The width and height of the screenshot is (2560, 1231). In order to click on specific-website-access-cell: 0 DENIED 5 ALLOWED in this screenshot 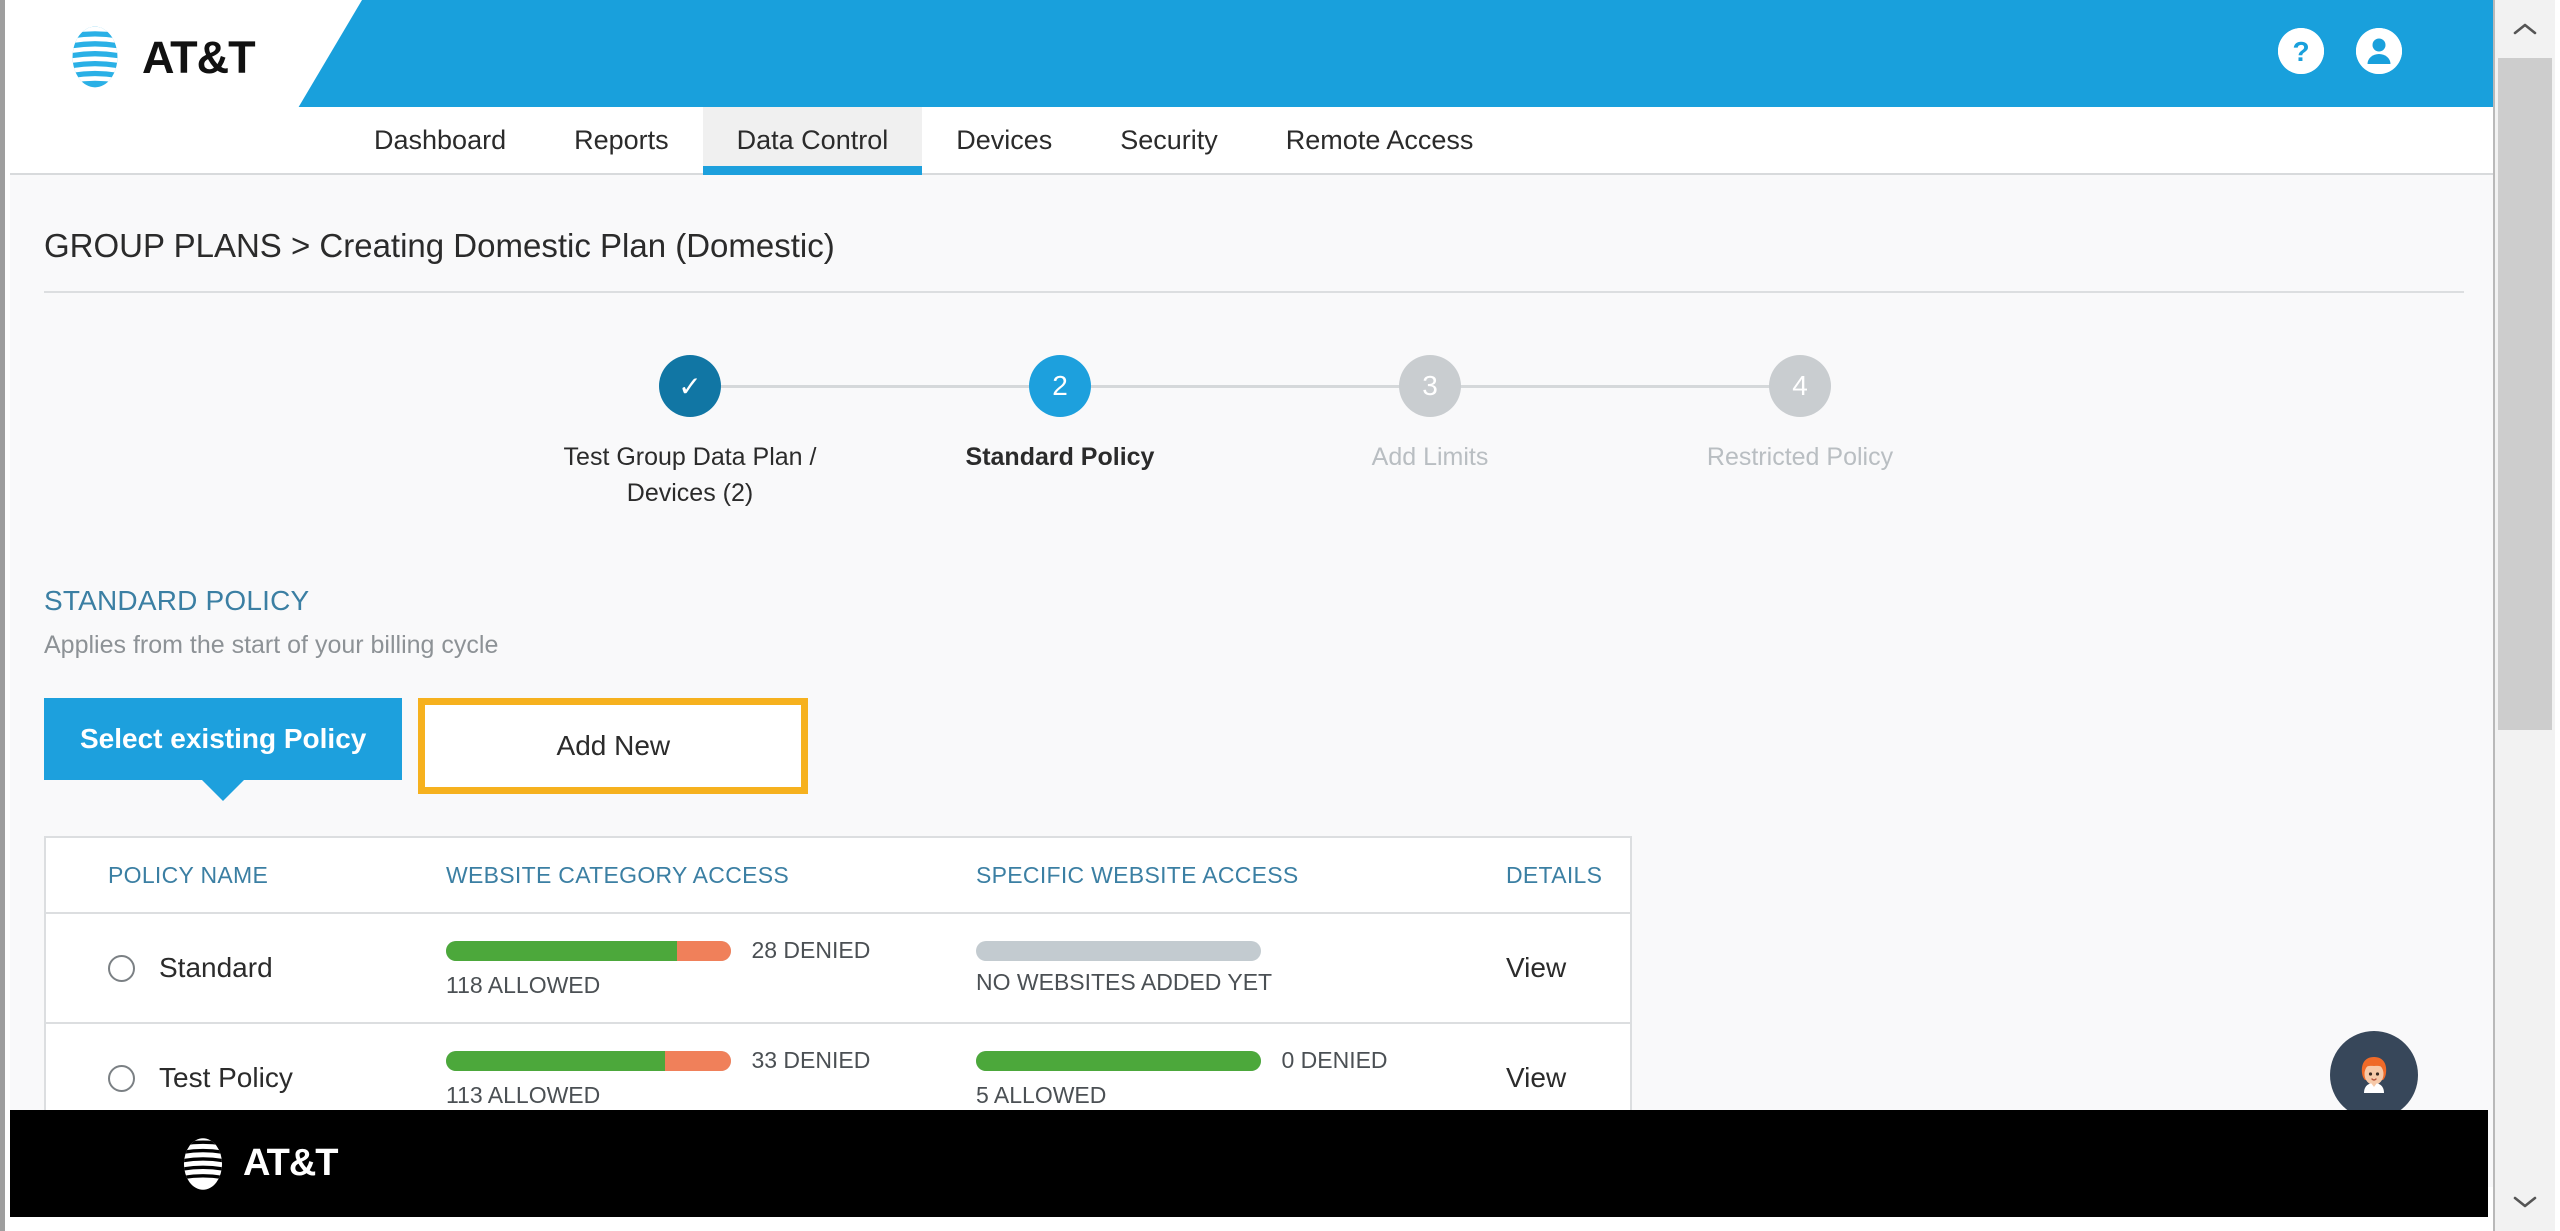, I will do `click(1241, 1078)`.